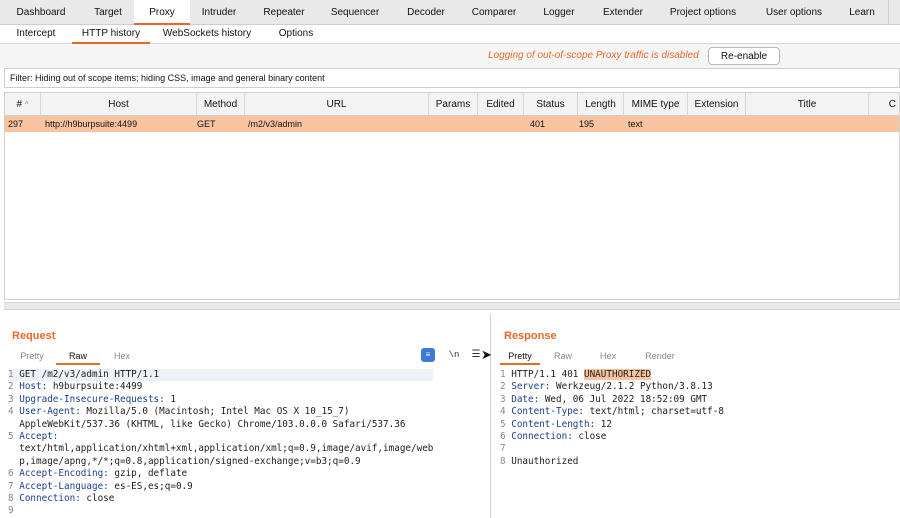 This screenshot has height=518, width=900. I want to click on column-header-extension: Extension, so click(717, 104).